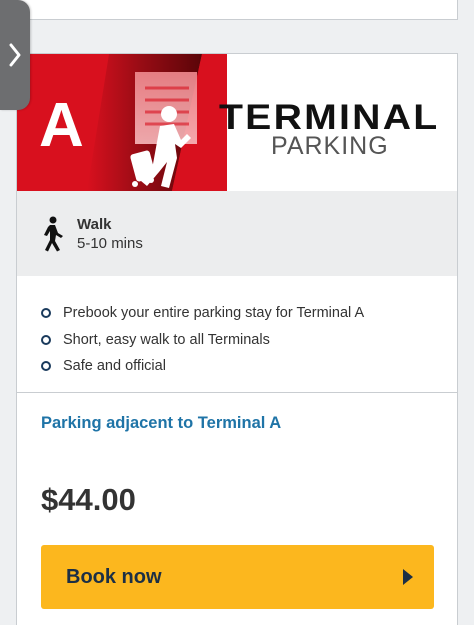 The width and height of the screenshot is (474, 625). Describe the element at coordinates (122, 122) in the screenshot. I see `terminal-a-logo: A` at that location.